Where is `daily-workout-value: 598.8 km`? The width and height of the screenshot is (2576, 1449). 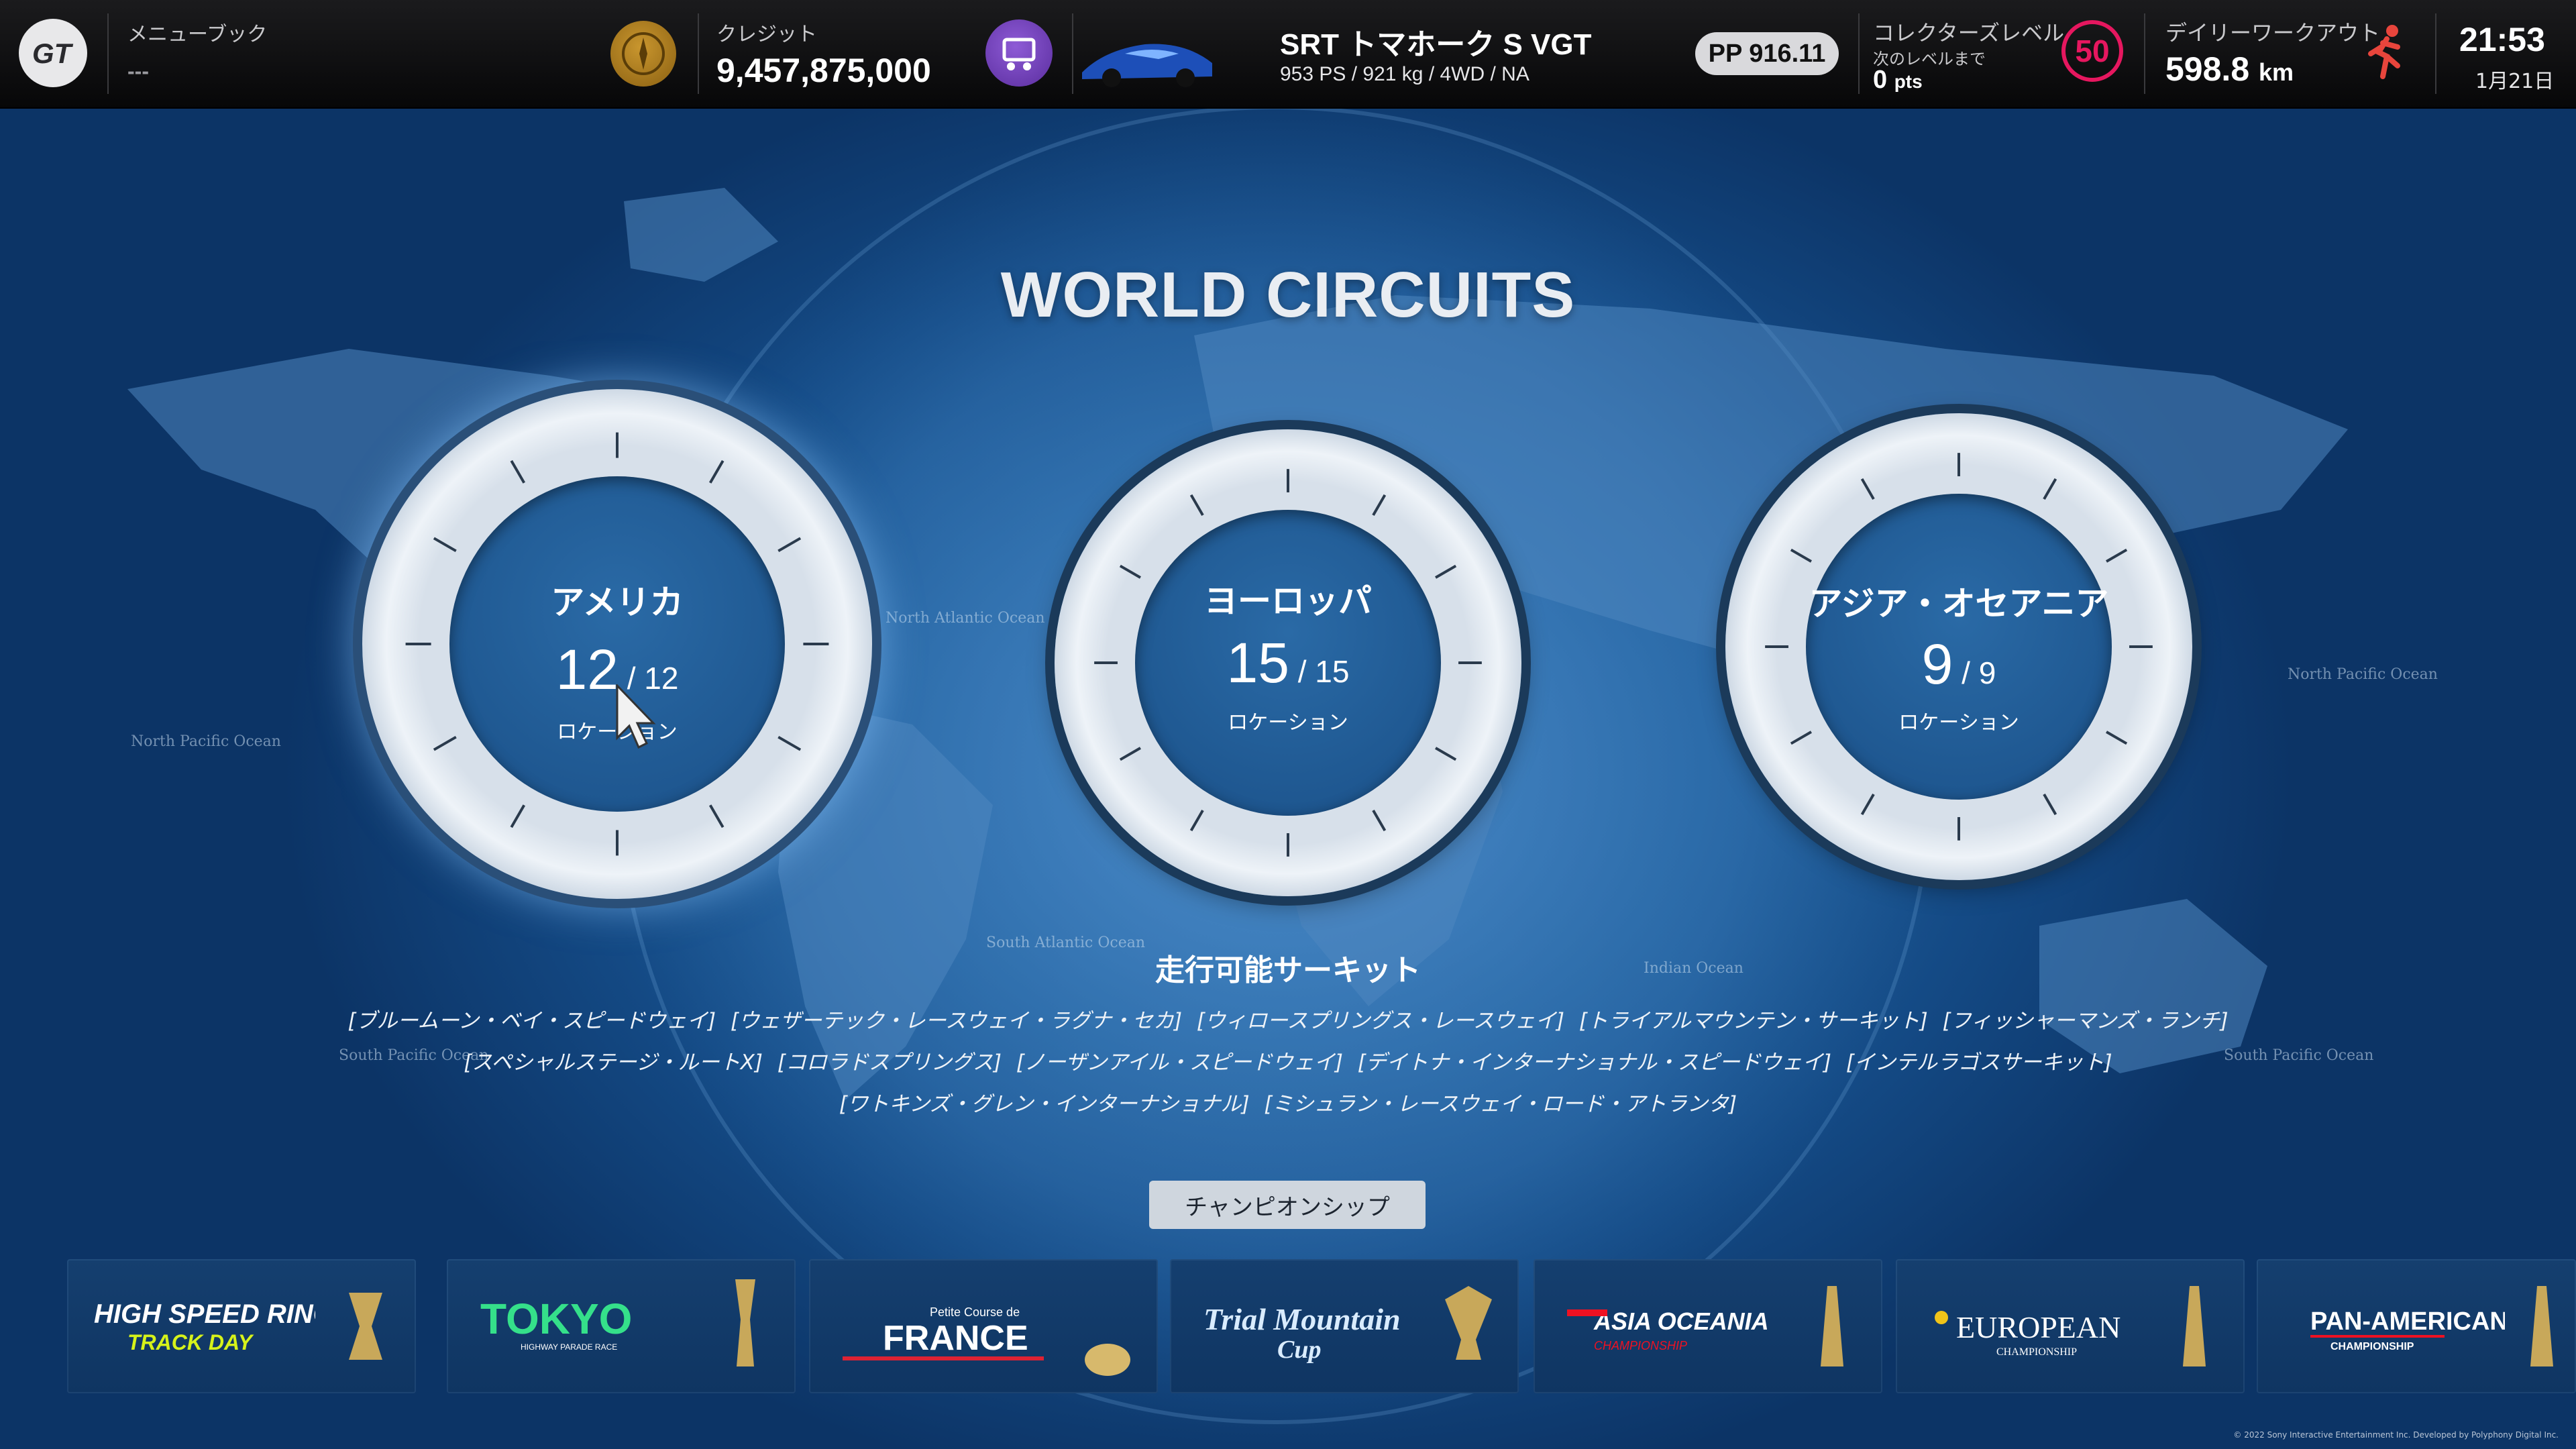 daily-workout-value: 598.8 km is located at coordinates (2229, 69).